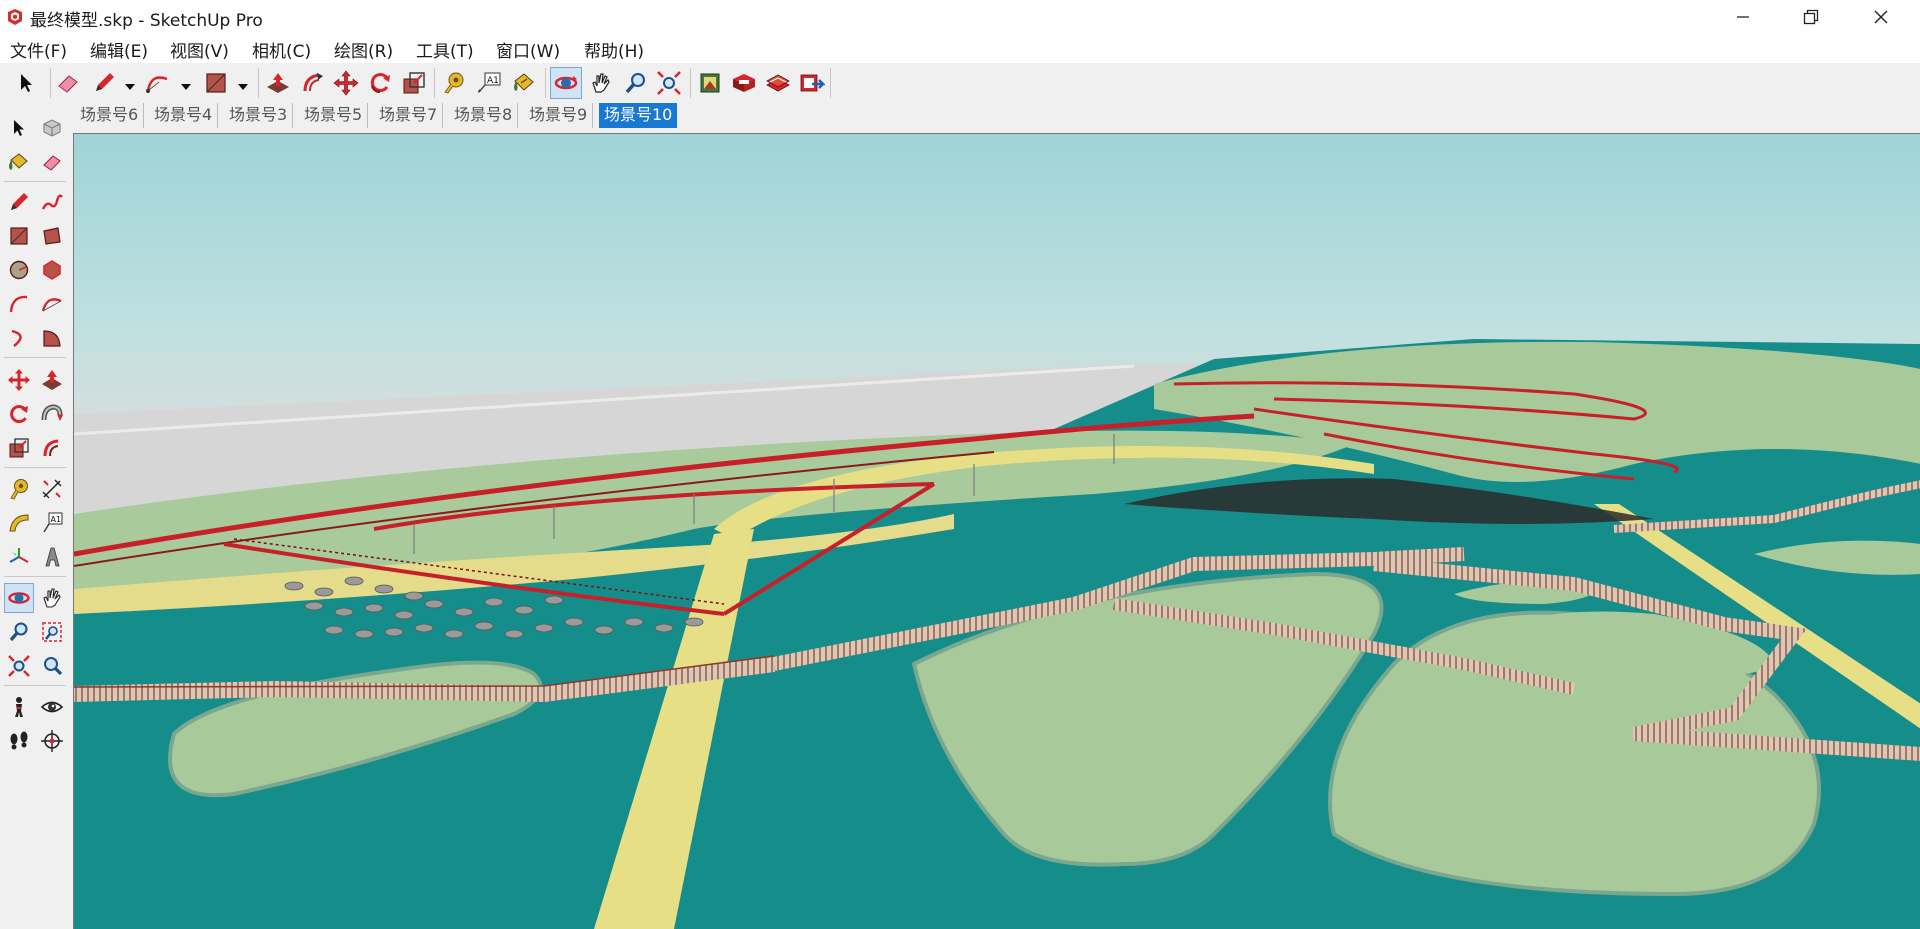 This screenshot has height=929, width=1920. I want to click on scene-tab: 场景号5, so click(334, 115).